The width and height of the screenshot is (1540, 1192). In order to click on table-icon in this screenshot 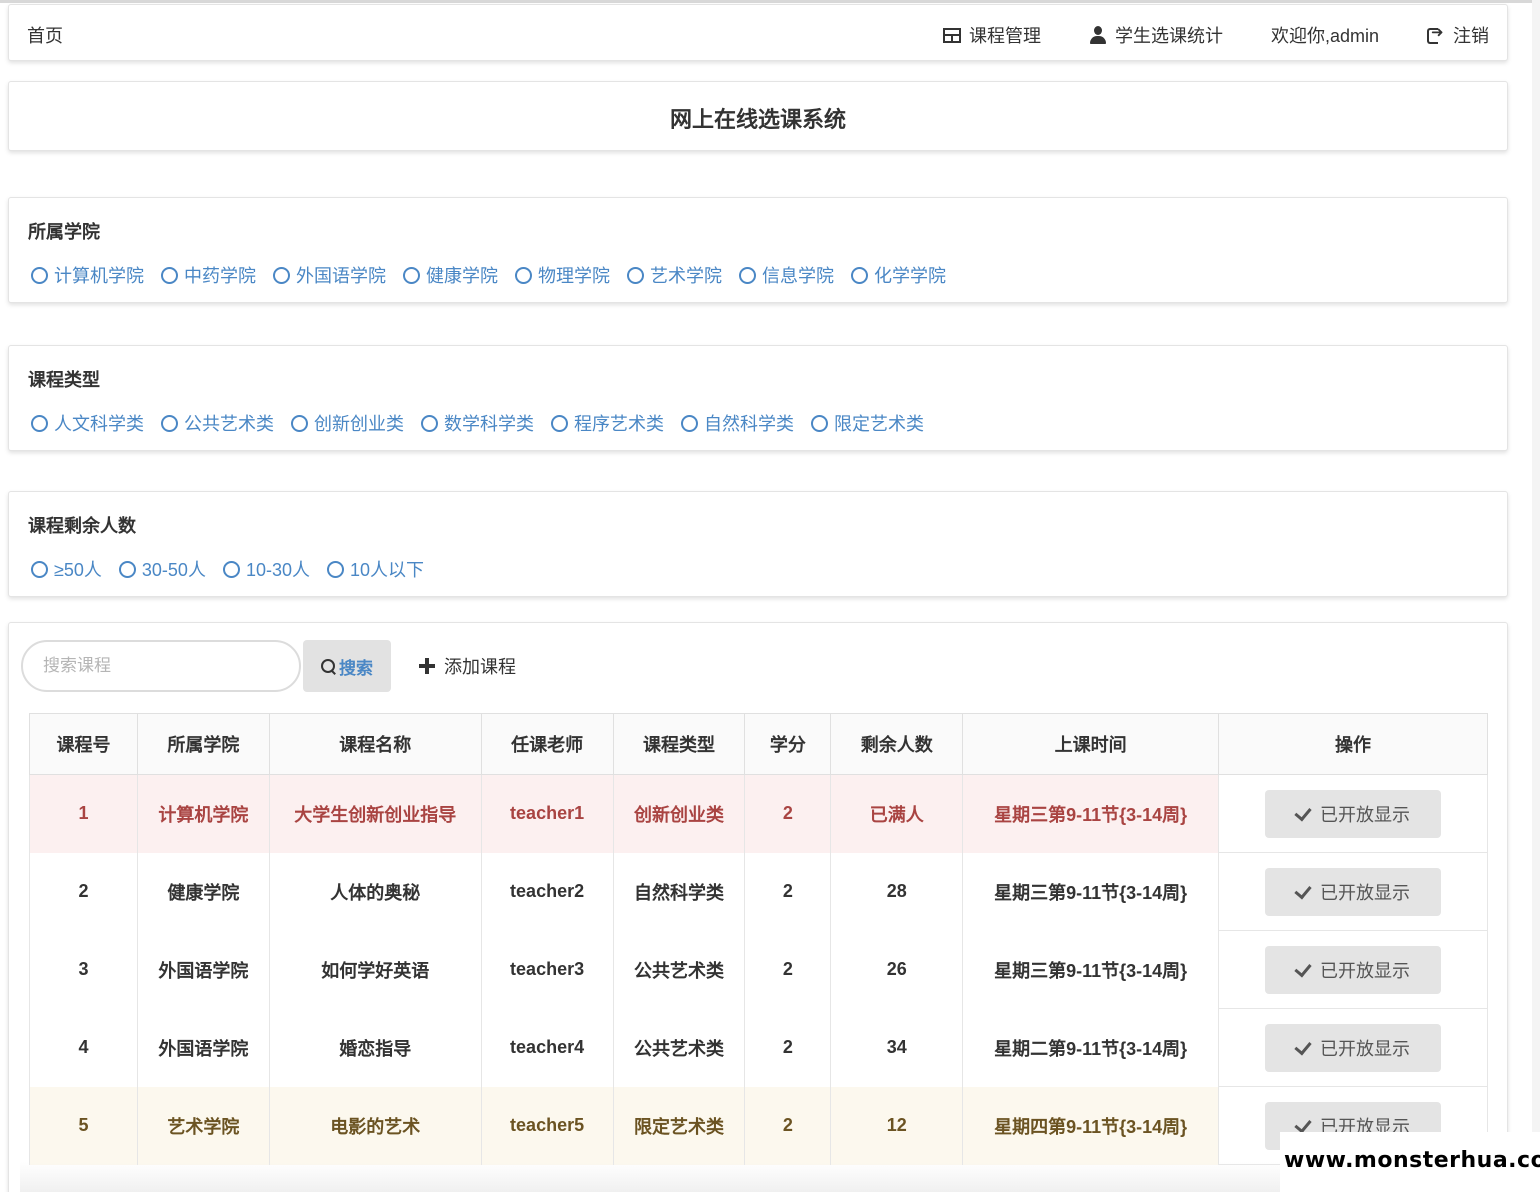, I will do `click(951, 35)`.